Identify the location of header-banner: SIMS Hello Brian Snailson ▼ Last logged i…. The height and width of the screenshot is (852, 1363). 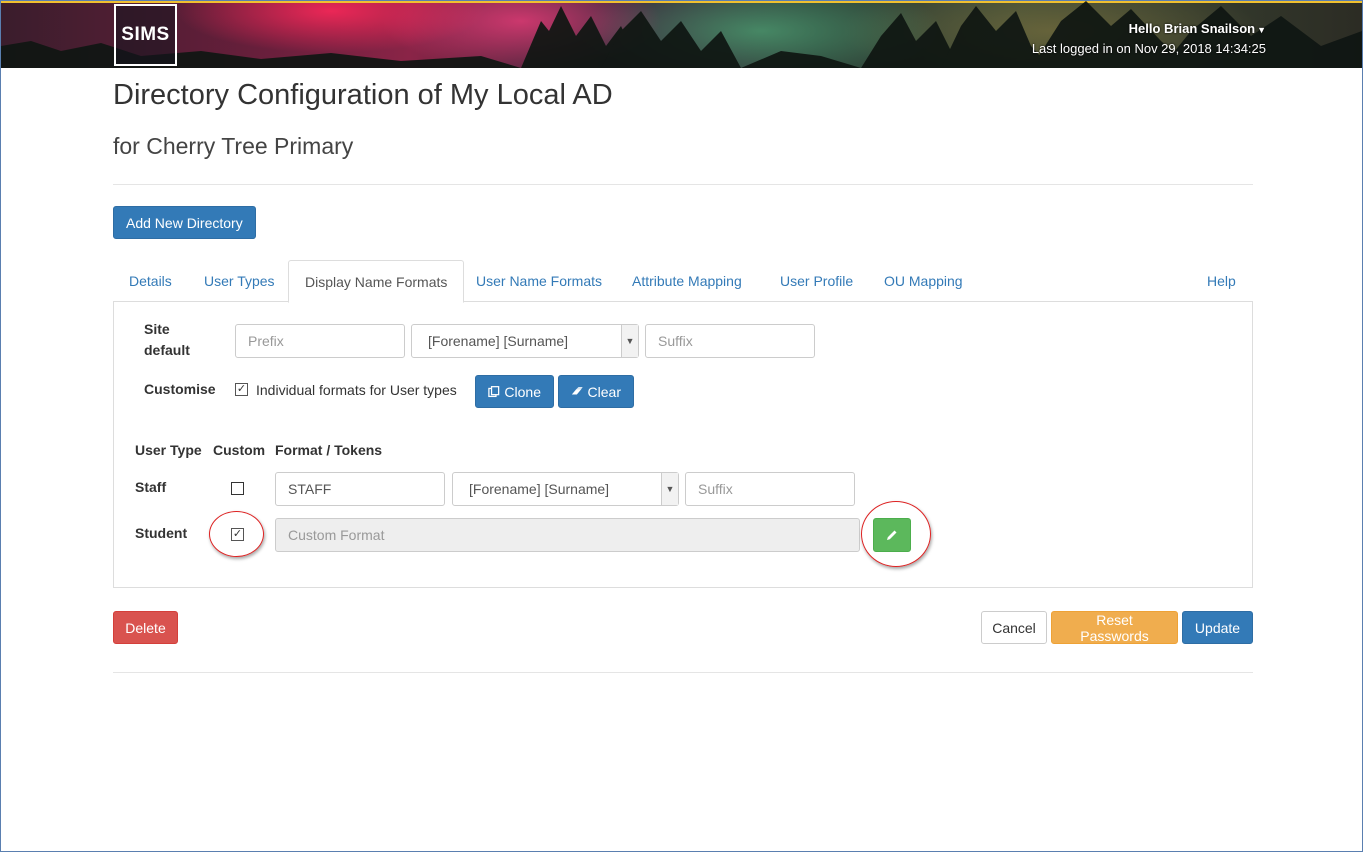
(681, 34).